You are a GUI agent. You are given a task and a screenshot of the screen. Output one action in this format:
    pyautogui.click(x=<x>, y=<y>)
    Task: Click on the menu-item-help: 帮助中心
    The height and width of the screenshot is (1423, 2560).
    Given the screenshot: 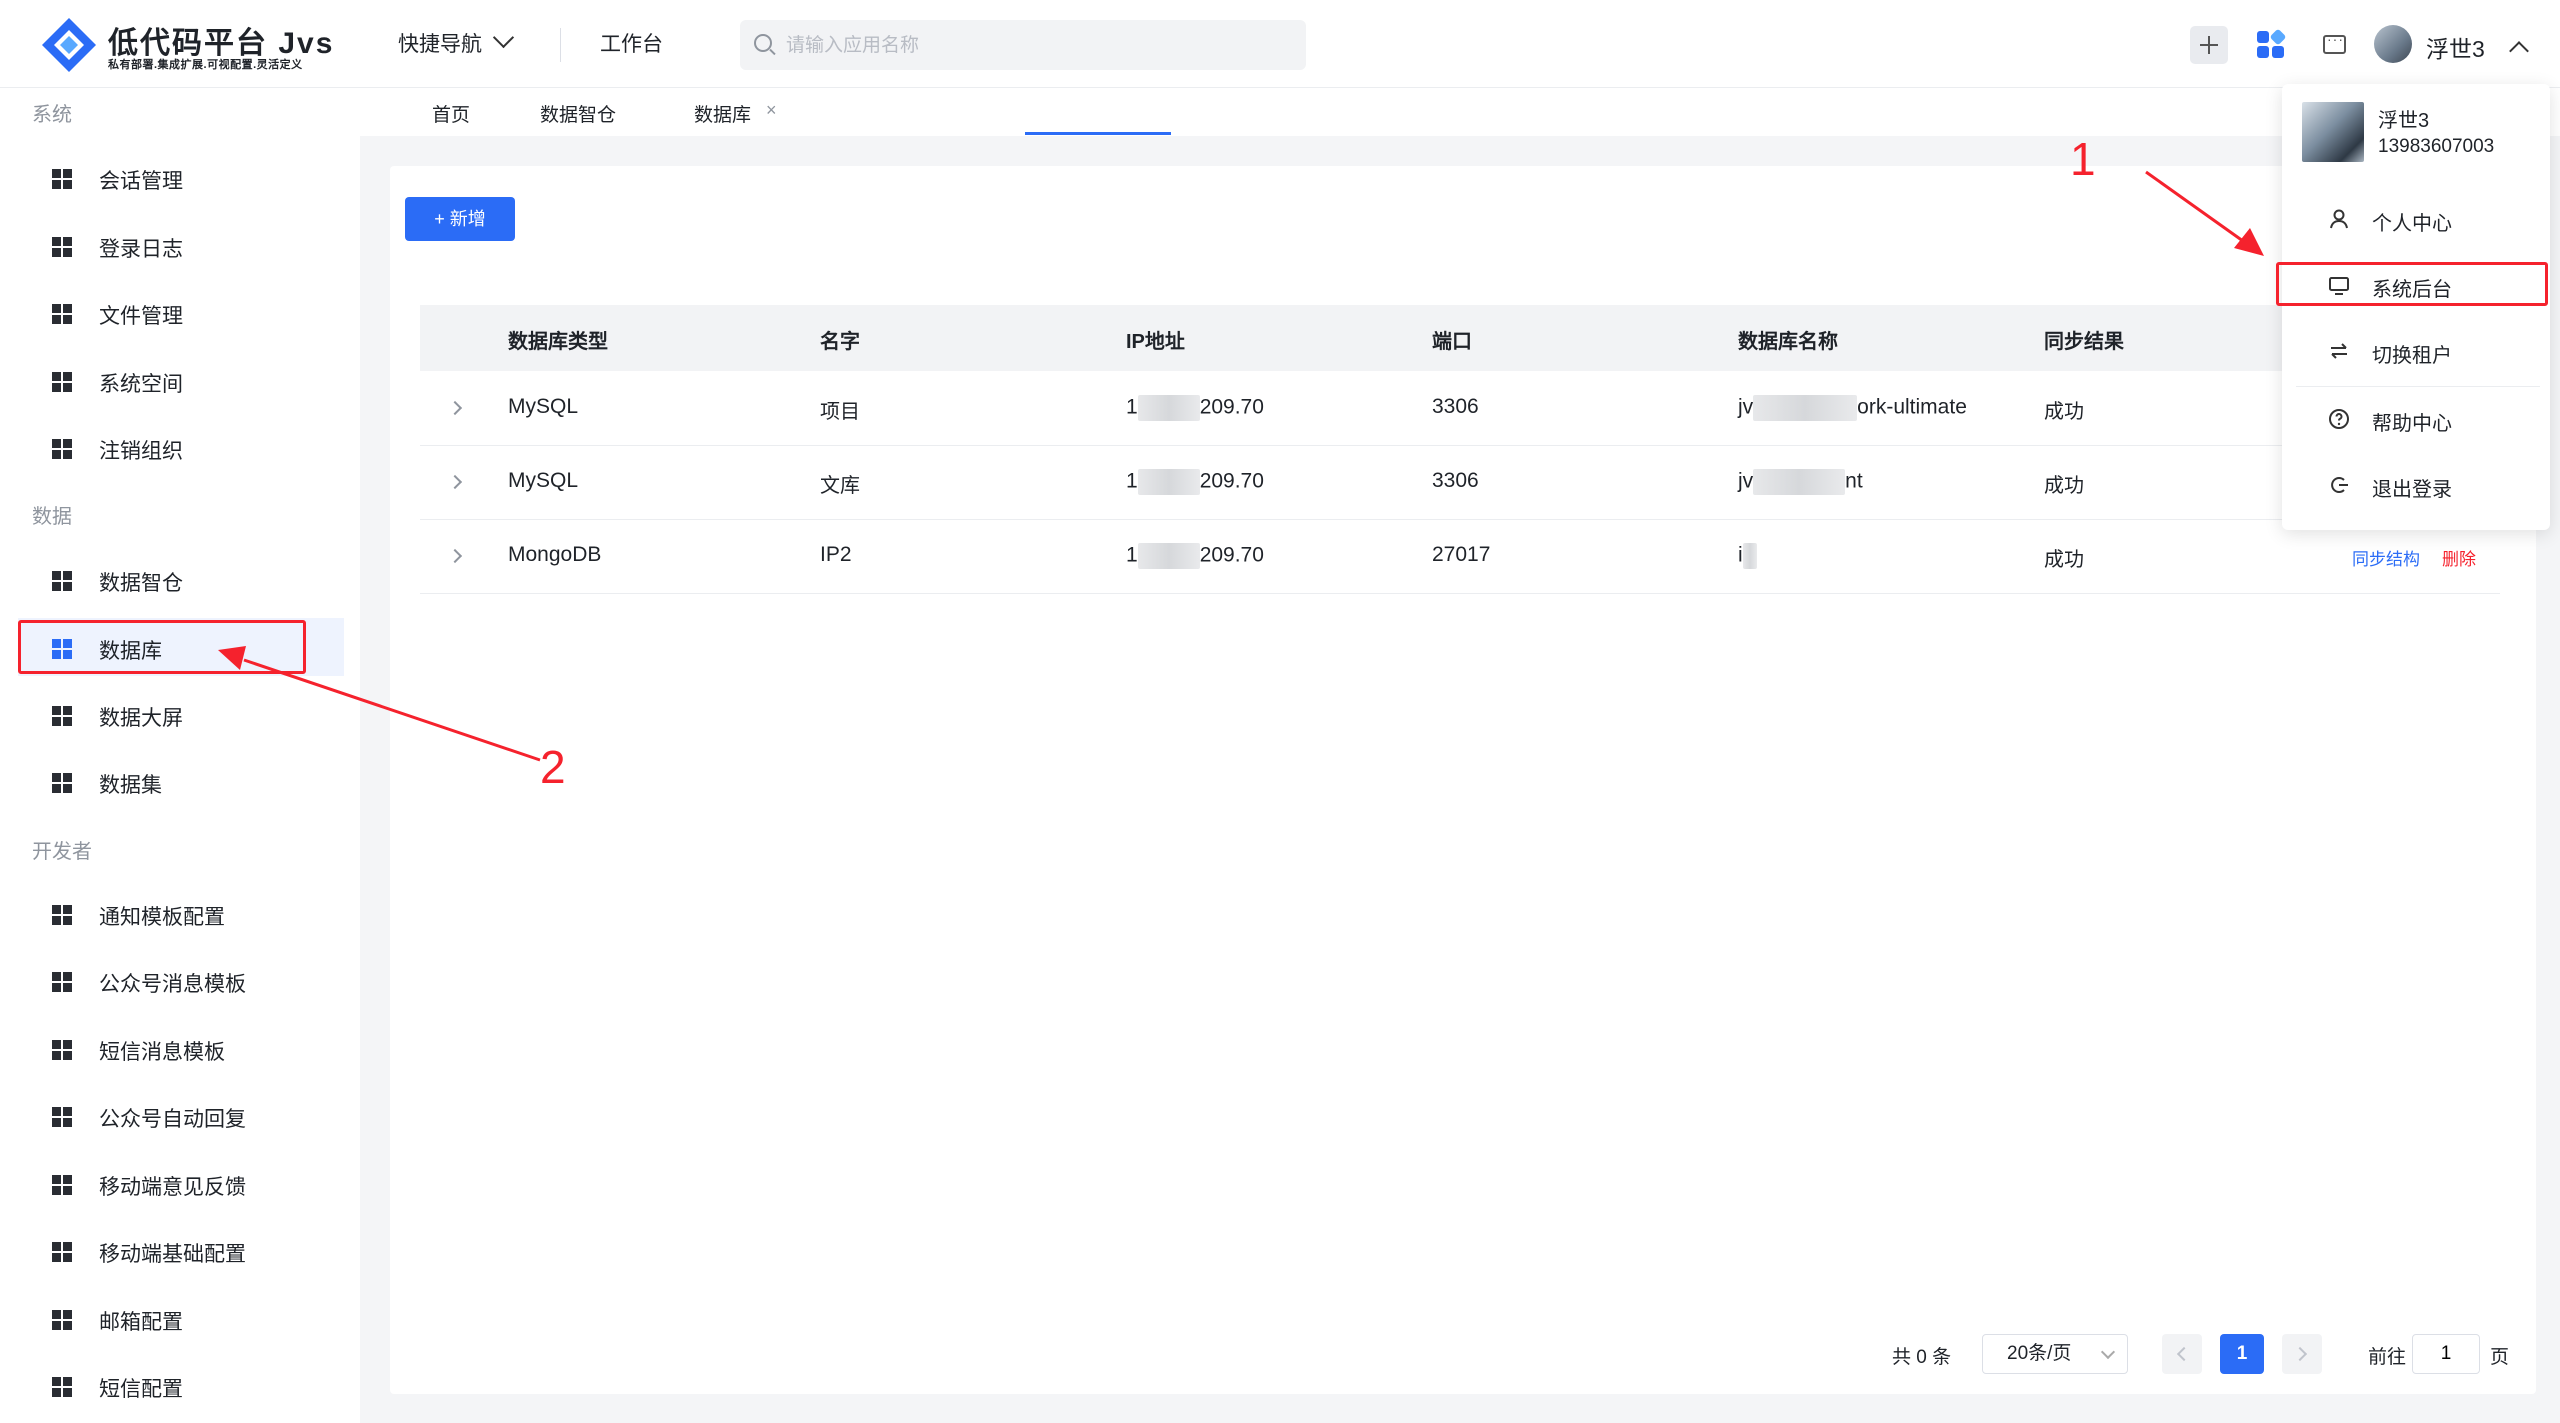 What is the action you would take?
    pyautogui.click(x=2420, y=418)
    